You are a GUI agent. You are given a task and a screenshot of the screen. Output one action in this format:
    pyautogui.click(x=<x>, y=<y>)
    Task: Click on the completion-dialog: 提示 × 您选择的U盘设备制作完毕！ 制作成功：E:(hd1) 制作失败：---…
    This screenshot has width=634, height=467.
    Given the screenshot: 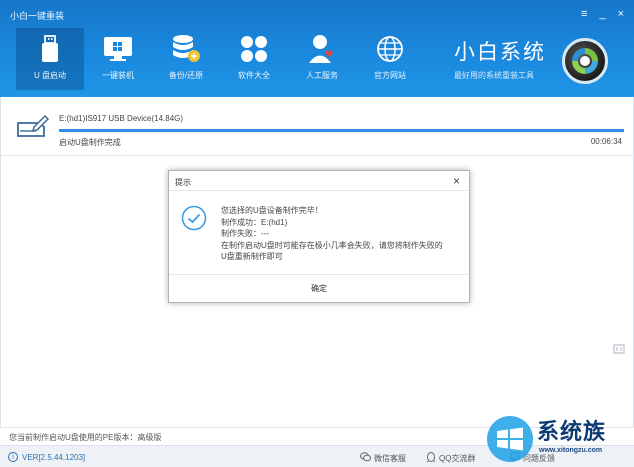 What is the action you would take?
    pyautogui.click(x=319, y=236)
    